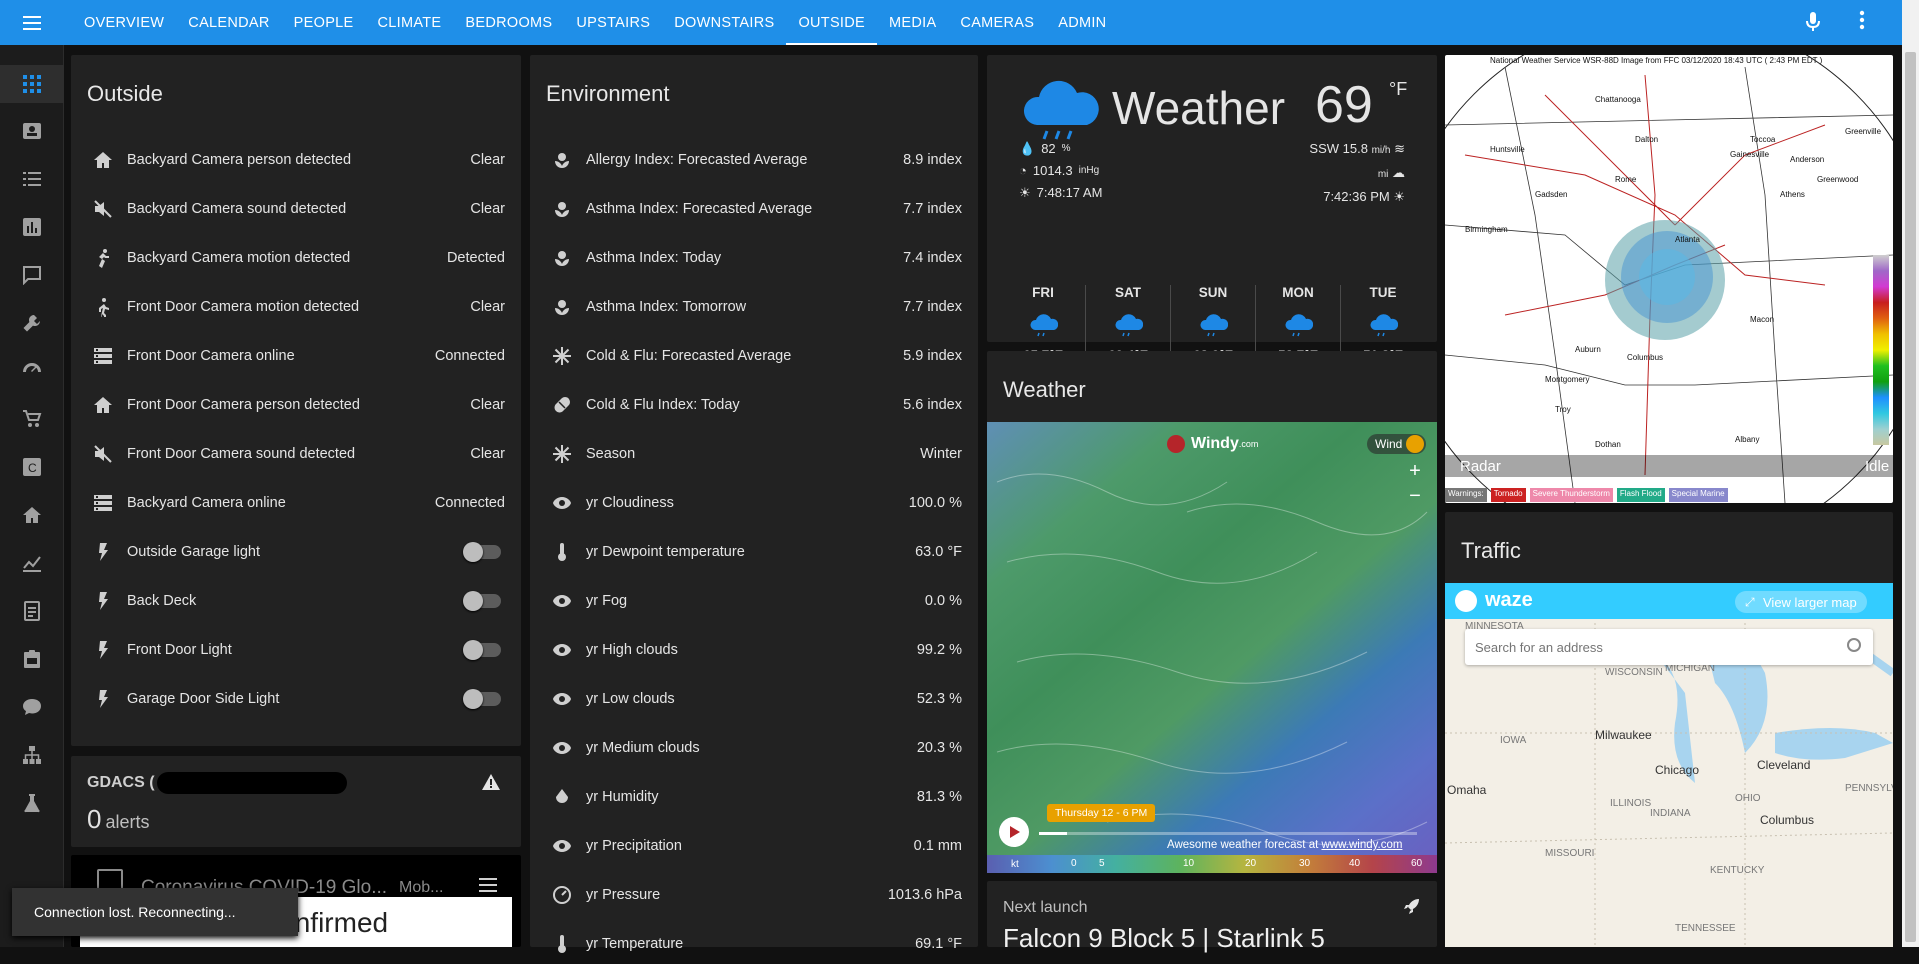 The width and height of the screenshot is (1919, 964). Describe the element at coordinates (754, 650) in the screenshot. I see `sensor-row: yr High clouds 99.2 %` at that location.